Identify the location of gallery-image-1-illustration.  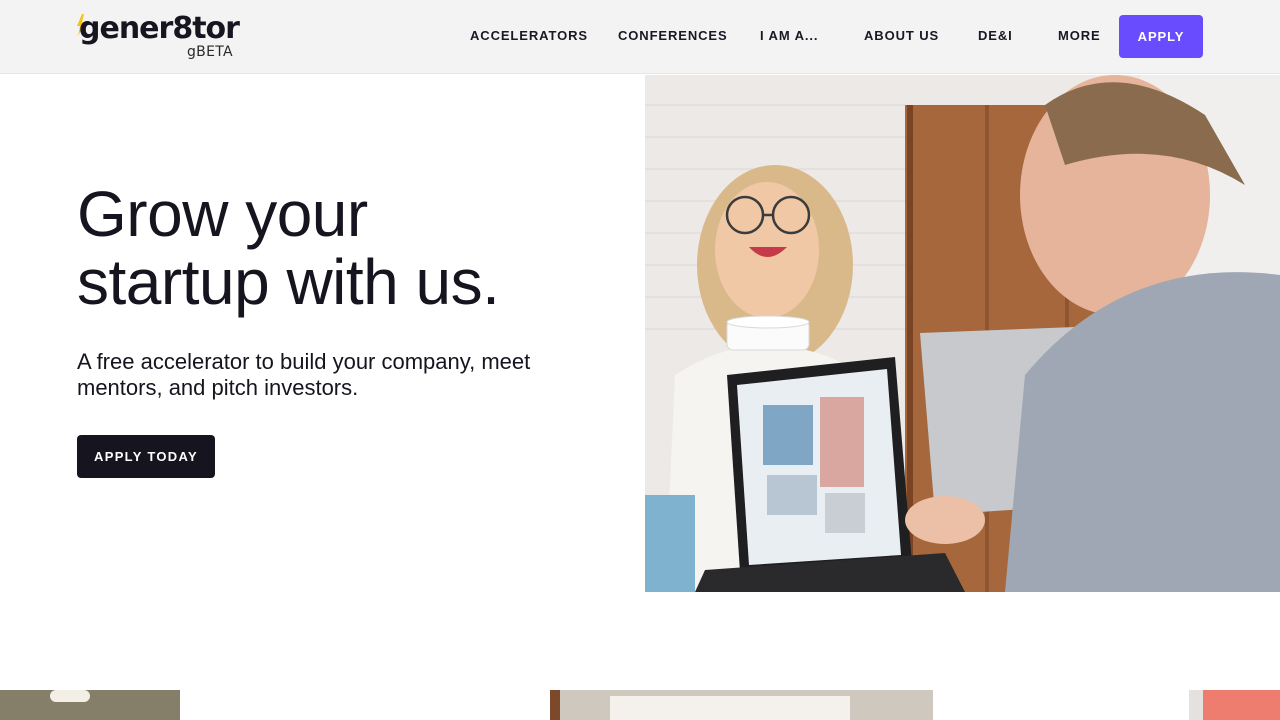
(90, 705).